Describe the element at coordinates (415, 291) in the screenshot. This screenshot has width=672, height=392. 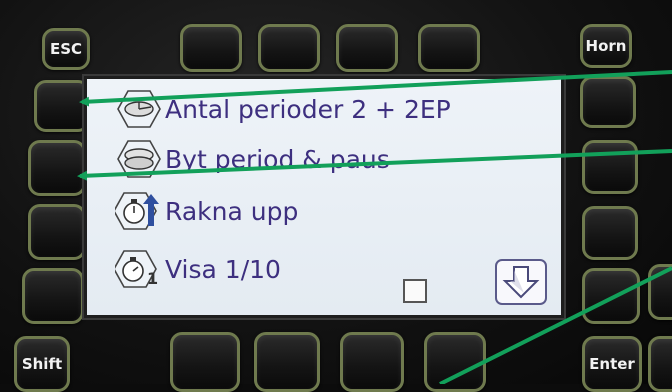
I see `show-tenths-checkbox` at that location.